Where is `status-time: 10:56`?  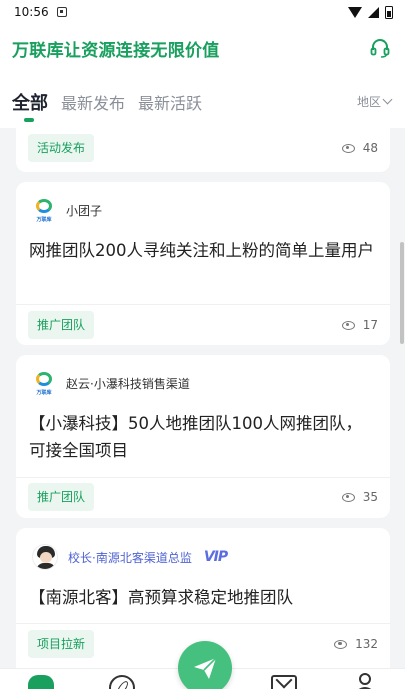
status-time: 10:56 is located at coordinates (31, 12).